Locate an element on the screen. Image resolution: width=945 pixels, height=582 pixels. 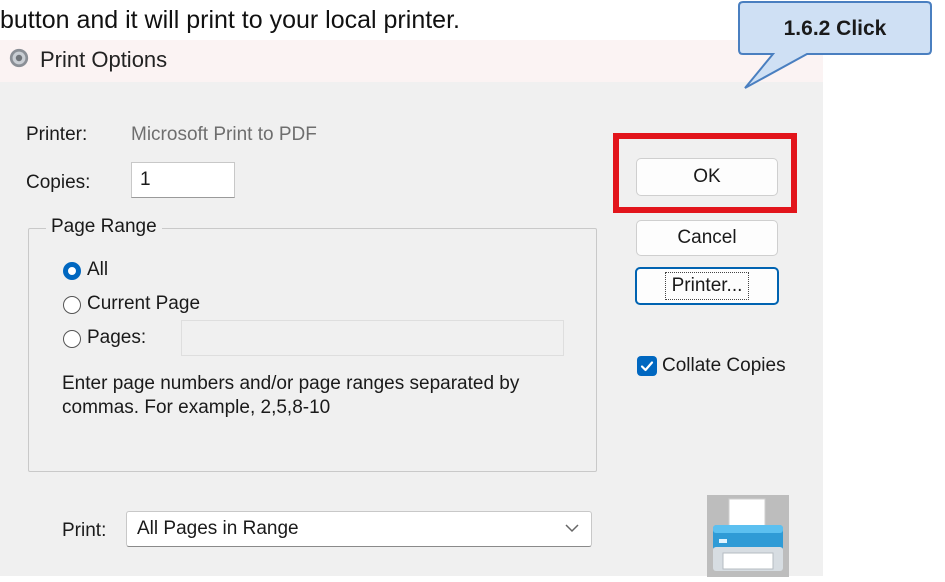
callout-label: 1.6.2 Click is located at coordinates (835, 28).